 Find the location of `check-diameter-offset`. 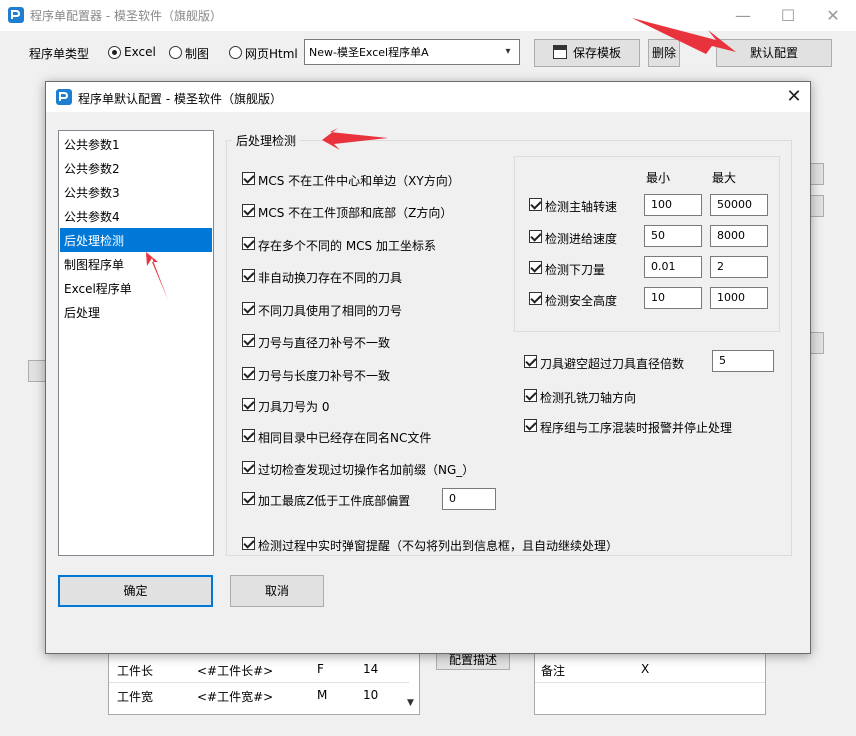

check-diameter-offset is located at coordinates (248, 340).